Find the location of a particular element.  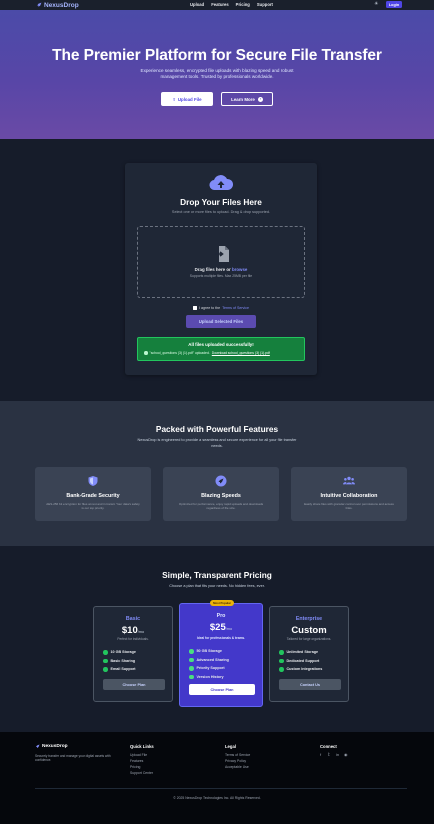

linkedin-icon: in is located at coordinates (338, 754).